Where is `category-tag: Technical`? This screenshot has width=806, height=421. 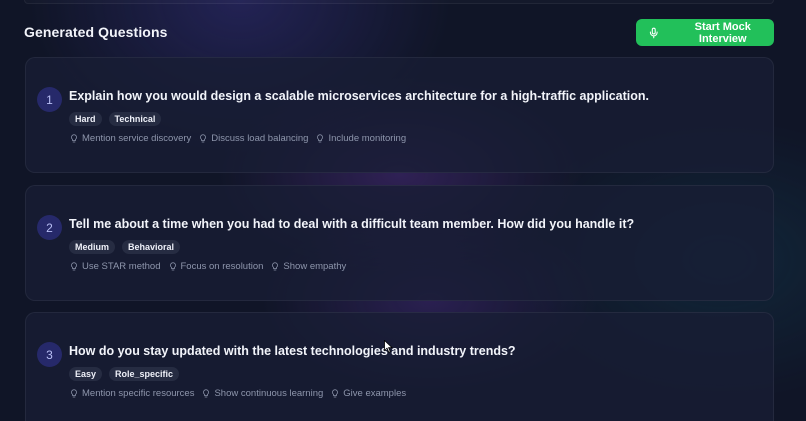 category-tag: Technical is located at coordinates (135, 119).